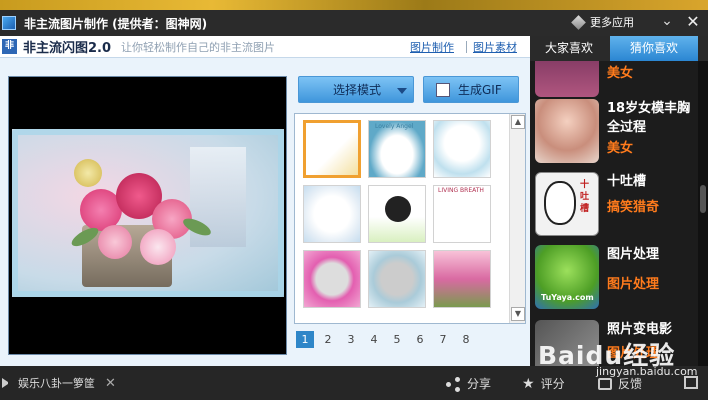 The width and height of the screenshot is (708, 400). Describe the element at coordinates (612, 22) in the screenshot. I see `more-apps-label: 更多应用` at that location.